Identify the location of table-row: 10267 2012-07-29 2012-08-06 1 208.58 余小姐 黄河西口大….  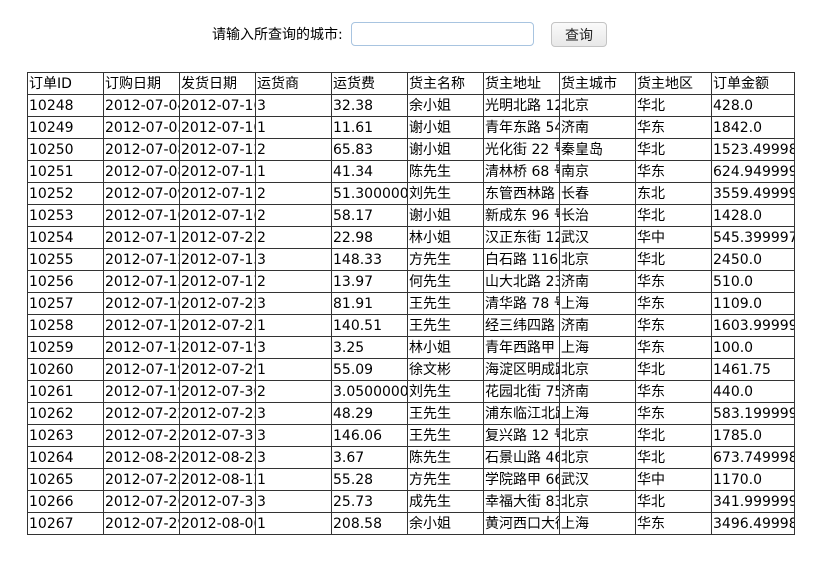
(411, 523).